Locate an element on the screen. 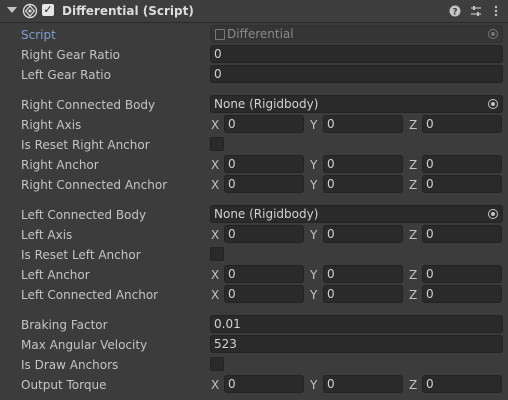  right-axis-x-field: 0 is located at coordinates (264, 124).